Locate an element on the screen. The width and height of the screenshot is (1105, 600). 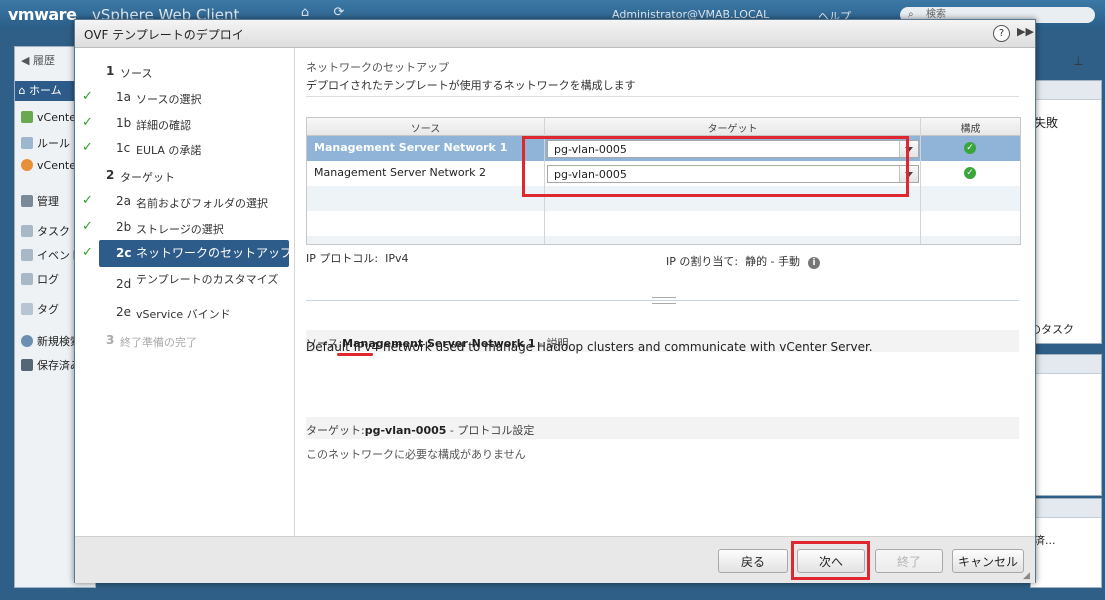
dialog-footer: 戻る 次へ 終了 キャンセル ◢ is located at coordinates (555, 559).